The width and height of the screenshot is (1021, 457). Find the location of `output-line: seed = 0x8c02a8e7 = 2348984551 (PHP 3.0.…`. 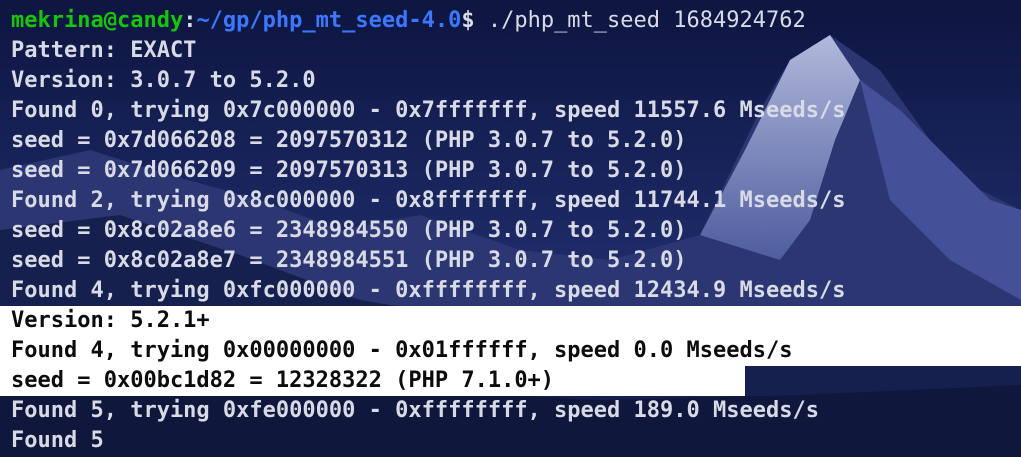

output-line: seed = 0x8c02a8e7 = 2348984551 (PHP 3.0.… is located at coordinates (349, 260).